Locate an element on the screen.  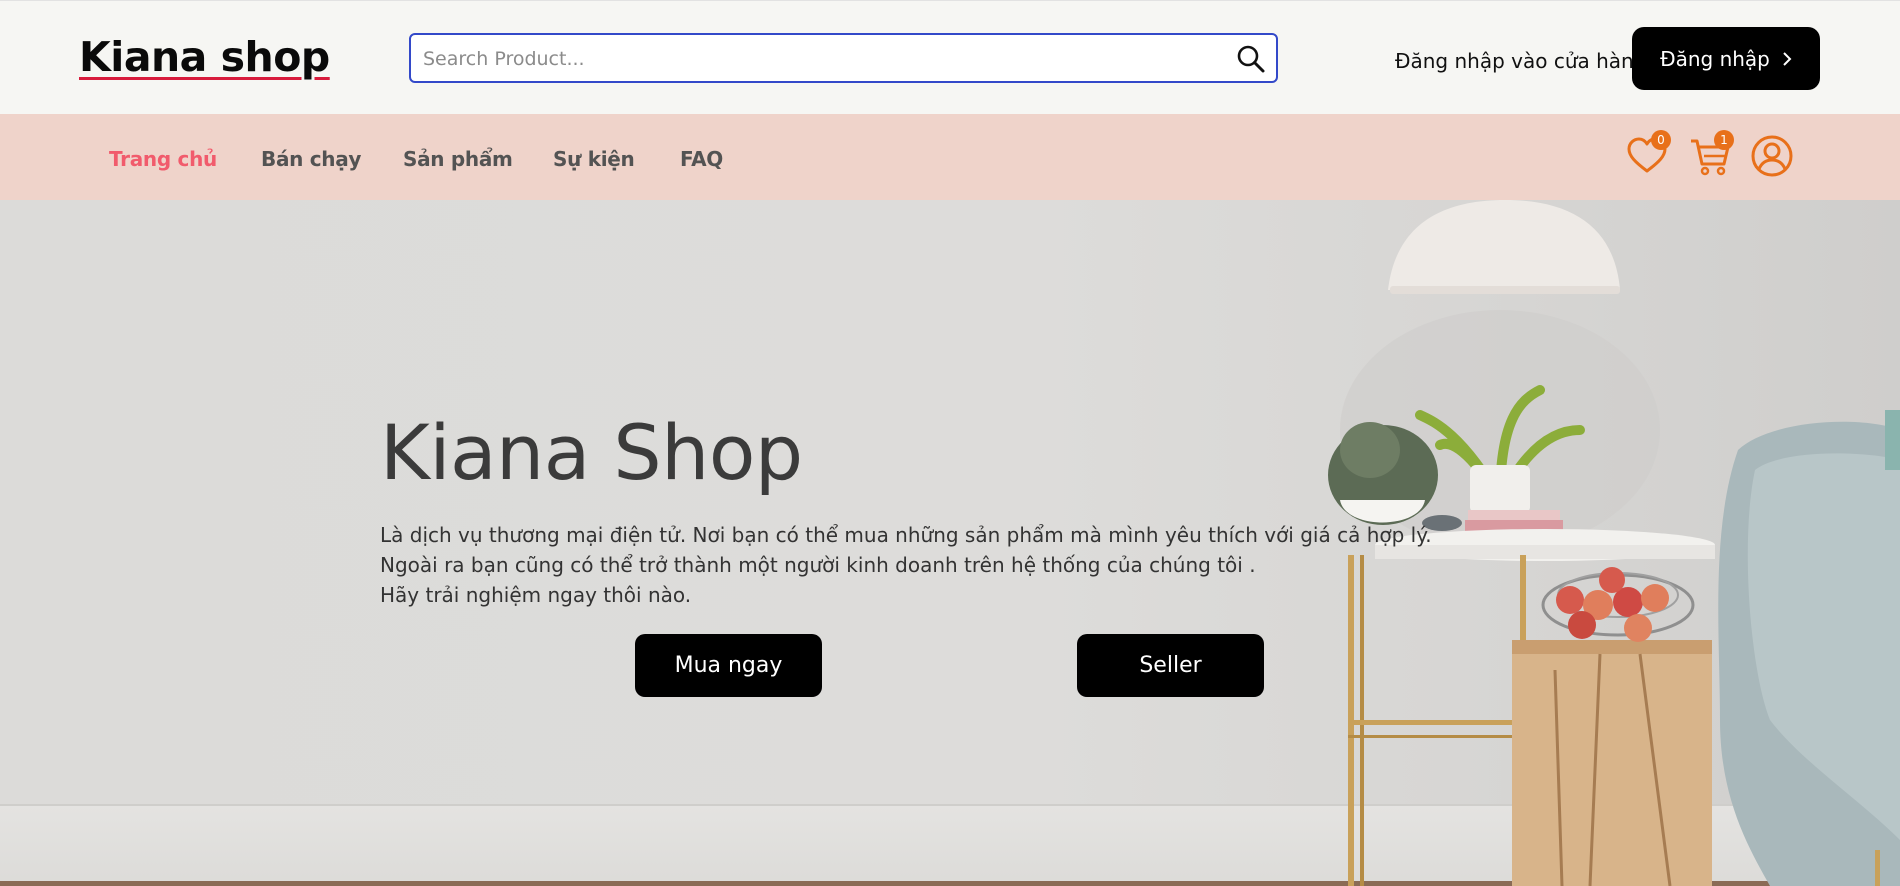
account-button is located at coordinates (1772, 156).